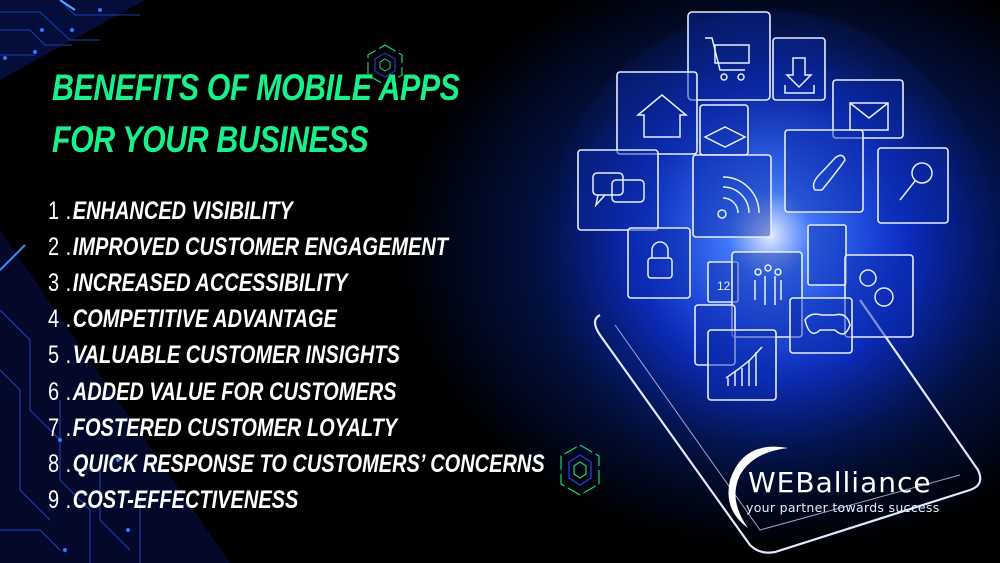 This screenshot has height=563, width=1000. Describe the element at coordinates (204, 319) in the screenshot. I see `item-label: Competitive Advantage` at that location.